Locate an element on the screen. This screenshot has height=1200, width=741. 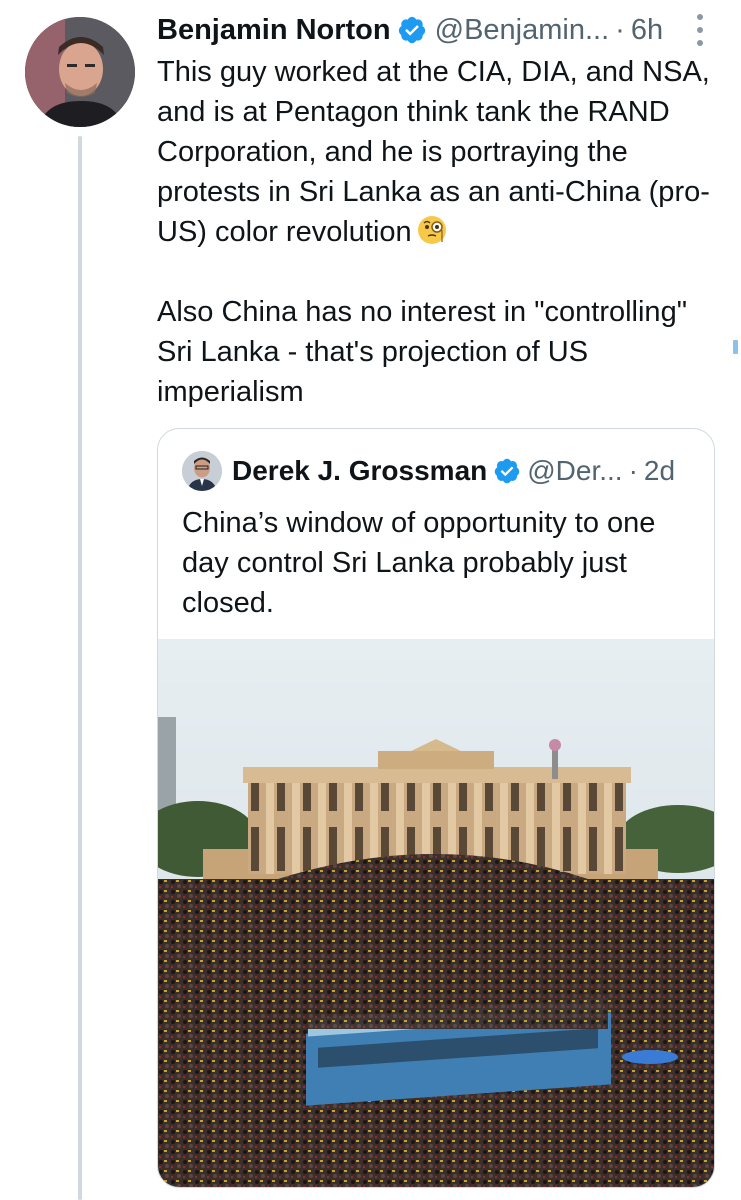
face-with-monocle-icon is located at coordinates (431, 230).